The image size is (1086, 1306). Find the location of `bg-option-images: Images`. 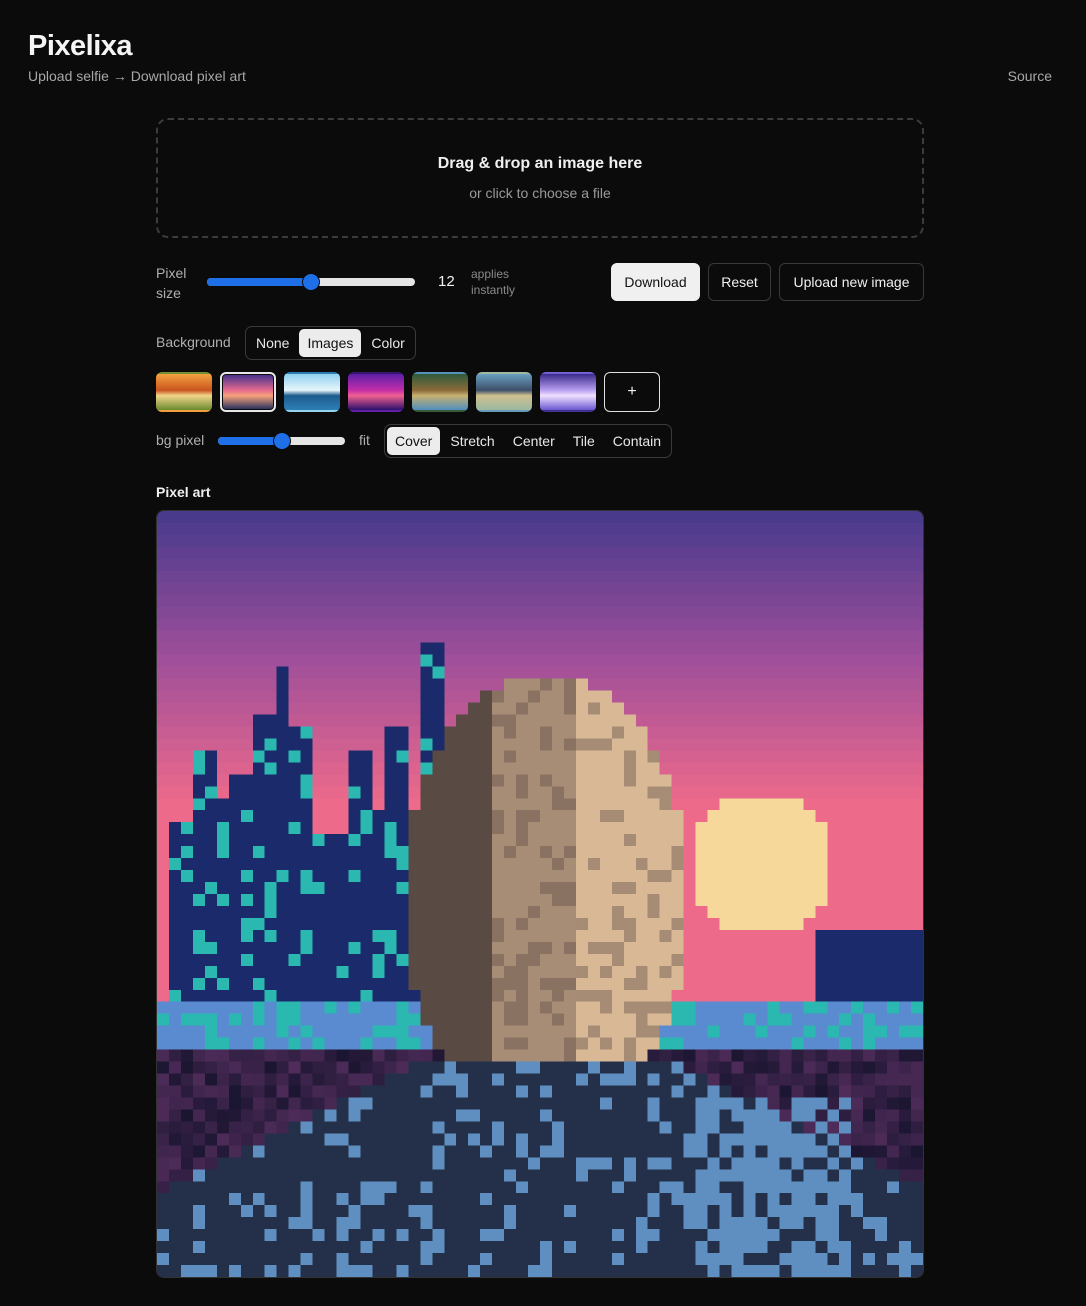

bg-option-images: Images is located at coordinates (330, 343).